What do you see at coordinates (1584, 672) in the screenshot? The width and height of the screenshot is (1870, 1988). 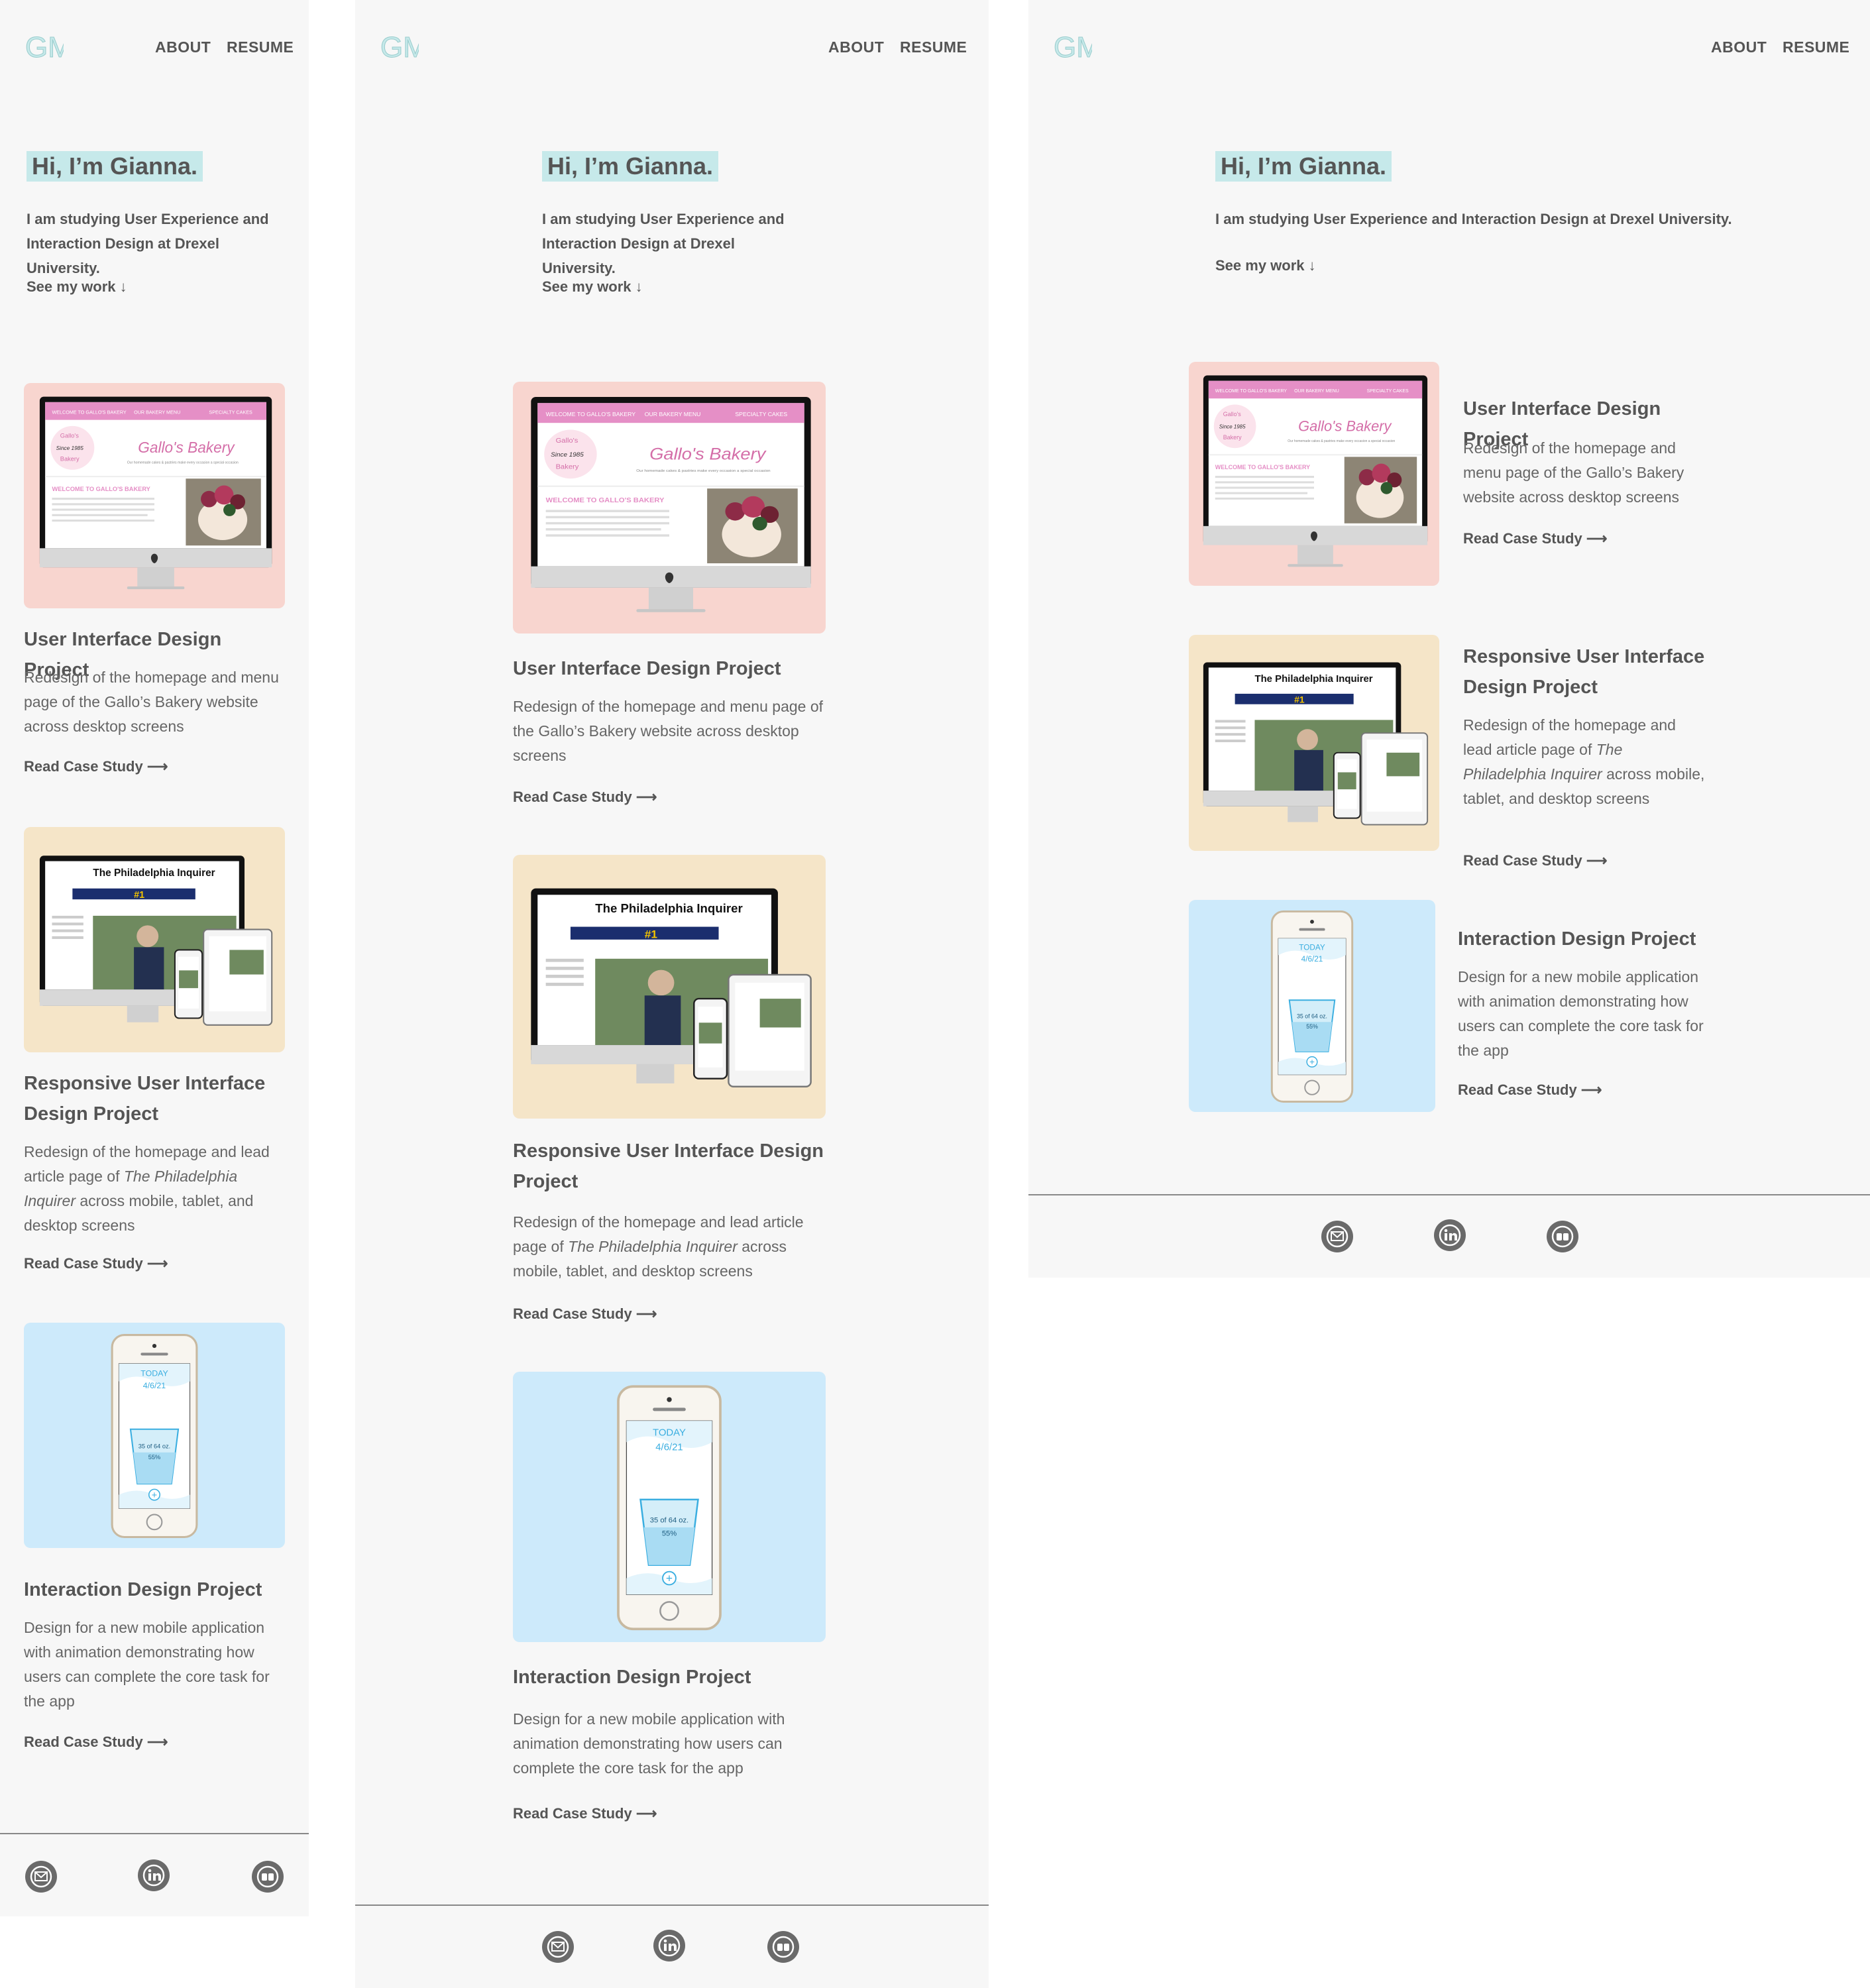 I see `project-title-responsive: Responsive User Interface Design Project` at bounding box center [1584, 672].